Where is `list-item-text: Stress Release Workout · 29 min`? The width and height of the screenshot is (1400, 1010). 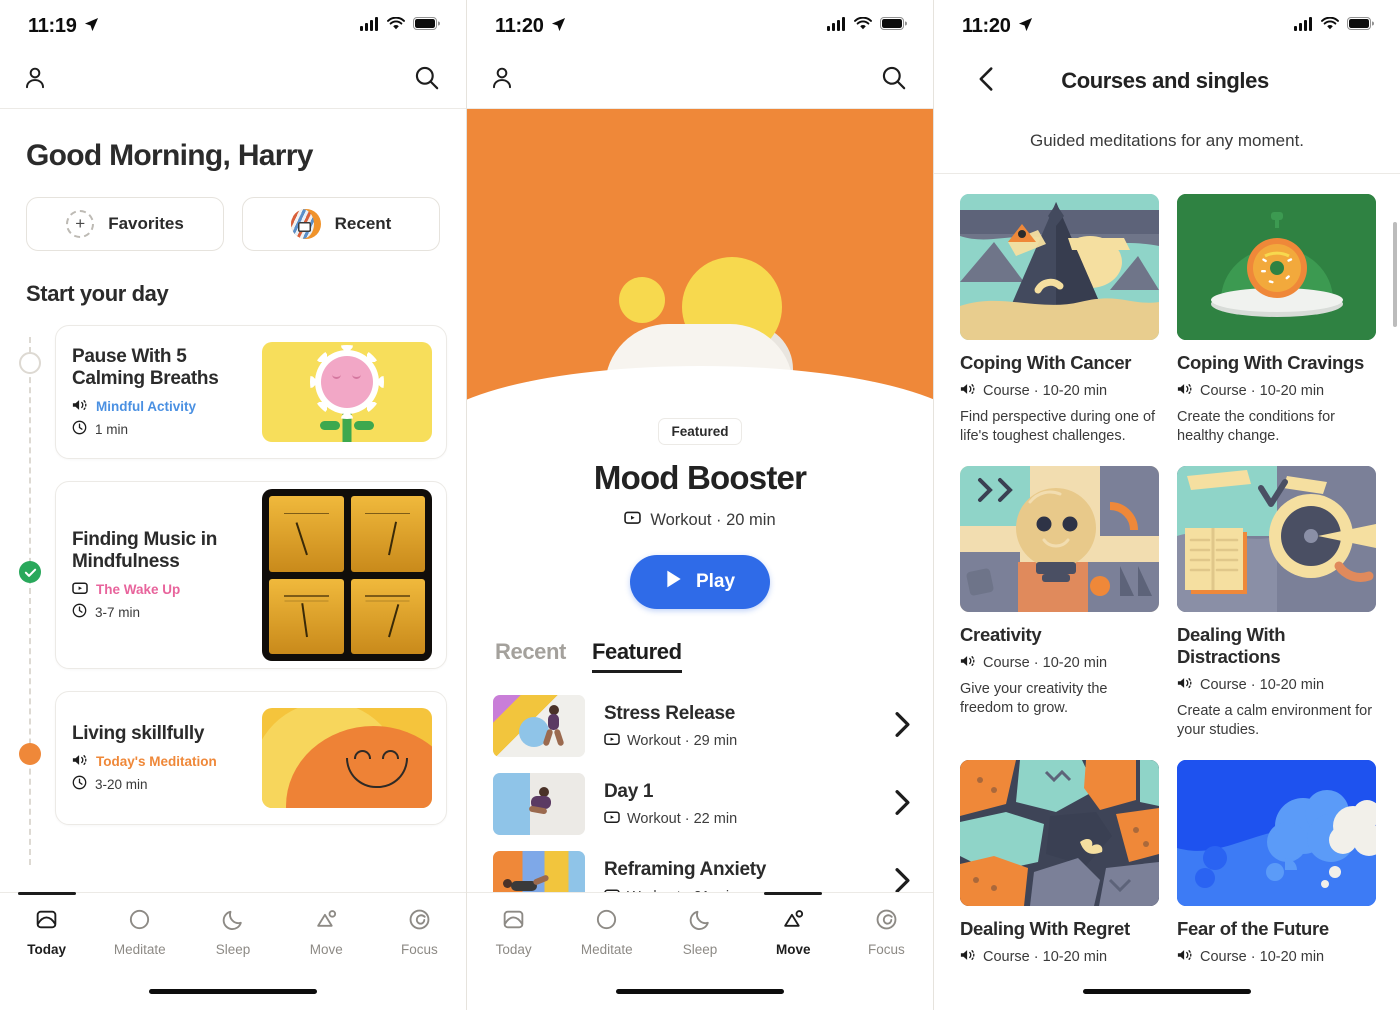 list-item-text: Stress Release Workout · 29 min is located at coordinates (739, 726).